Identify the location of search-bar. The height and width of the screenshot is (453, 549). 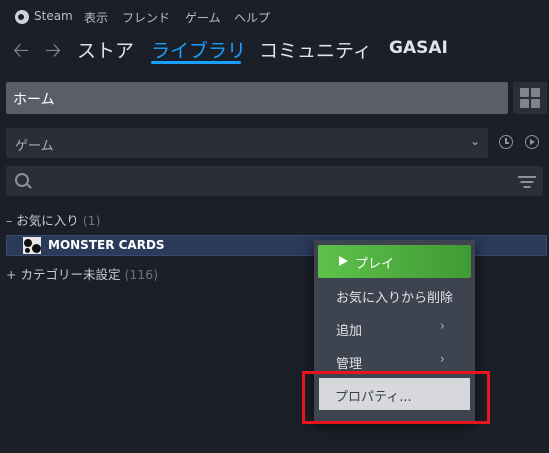
(274, 181).